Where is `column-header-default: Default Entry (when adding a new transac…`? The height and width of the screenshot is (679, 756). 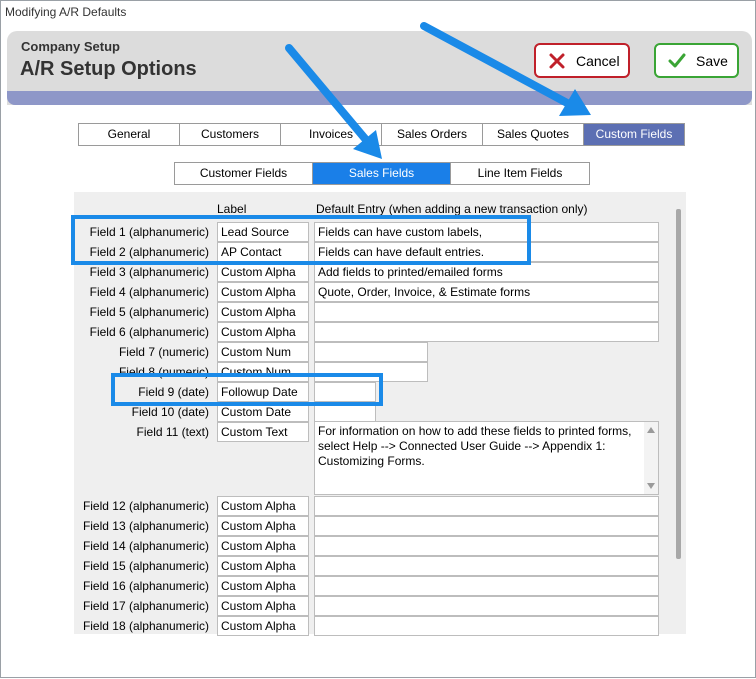
column-header-default: Default Entry (when adding a new transac… is located at coordinates (452, 209).